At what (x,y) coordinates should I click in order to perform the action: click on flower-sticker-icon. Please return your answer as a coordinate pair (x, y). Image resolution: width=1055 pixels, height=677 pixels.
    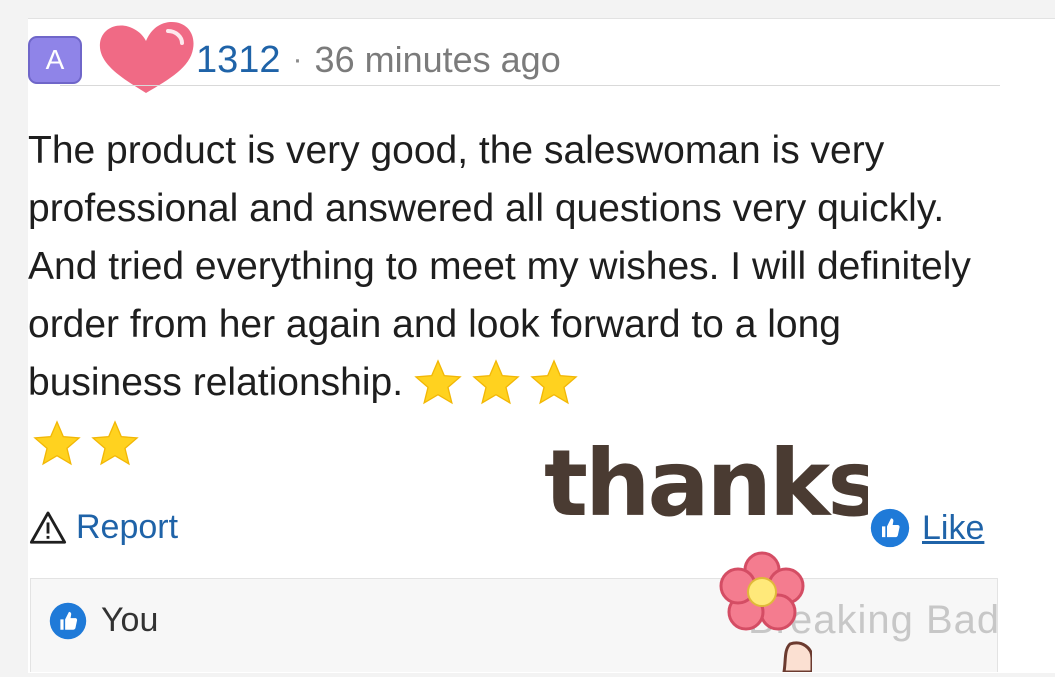
    Looking at the image, I should click on (763, 611).